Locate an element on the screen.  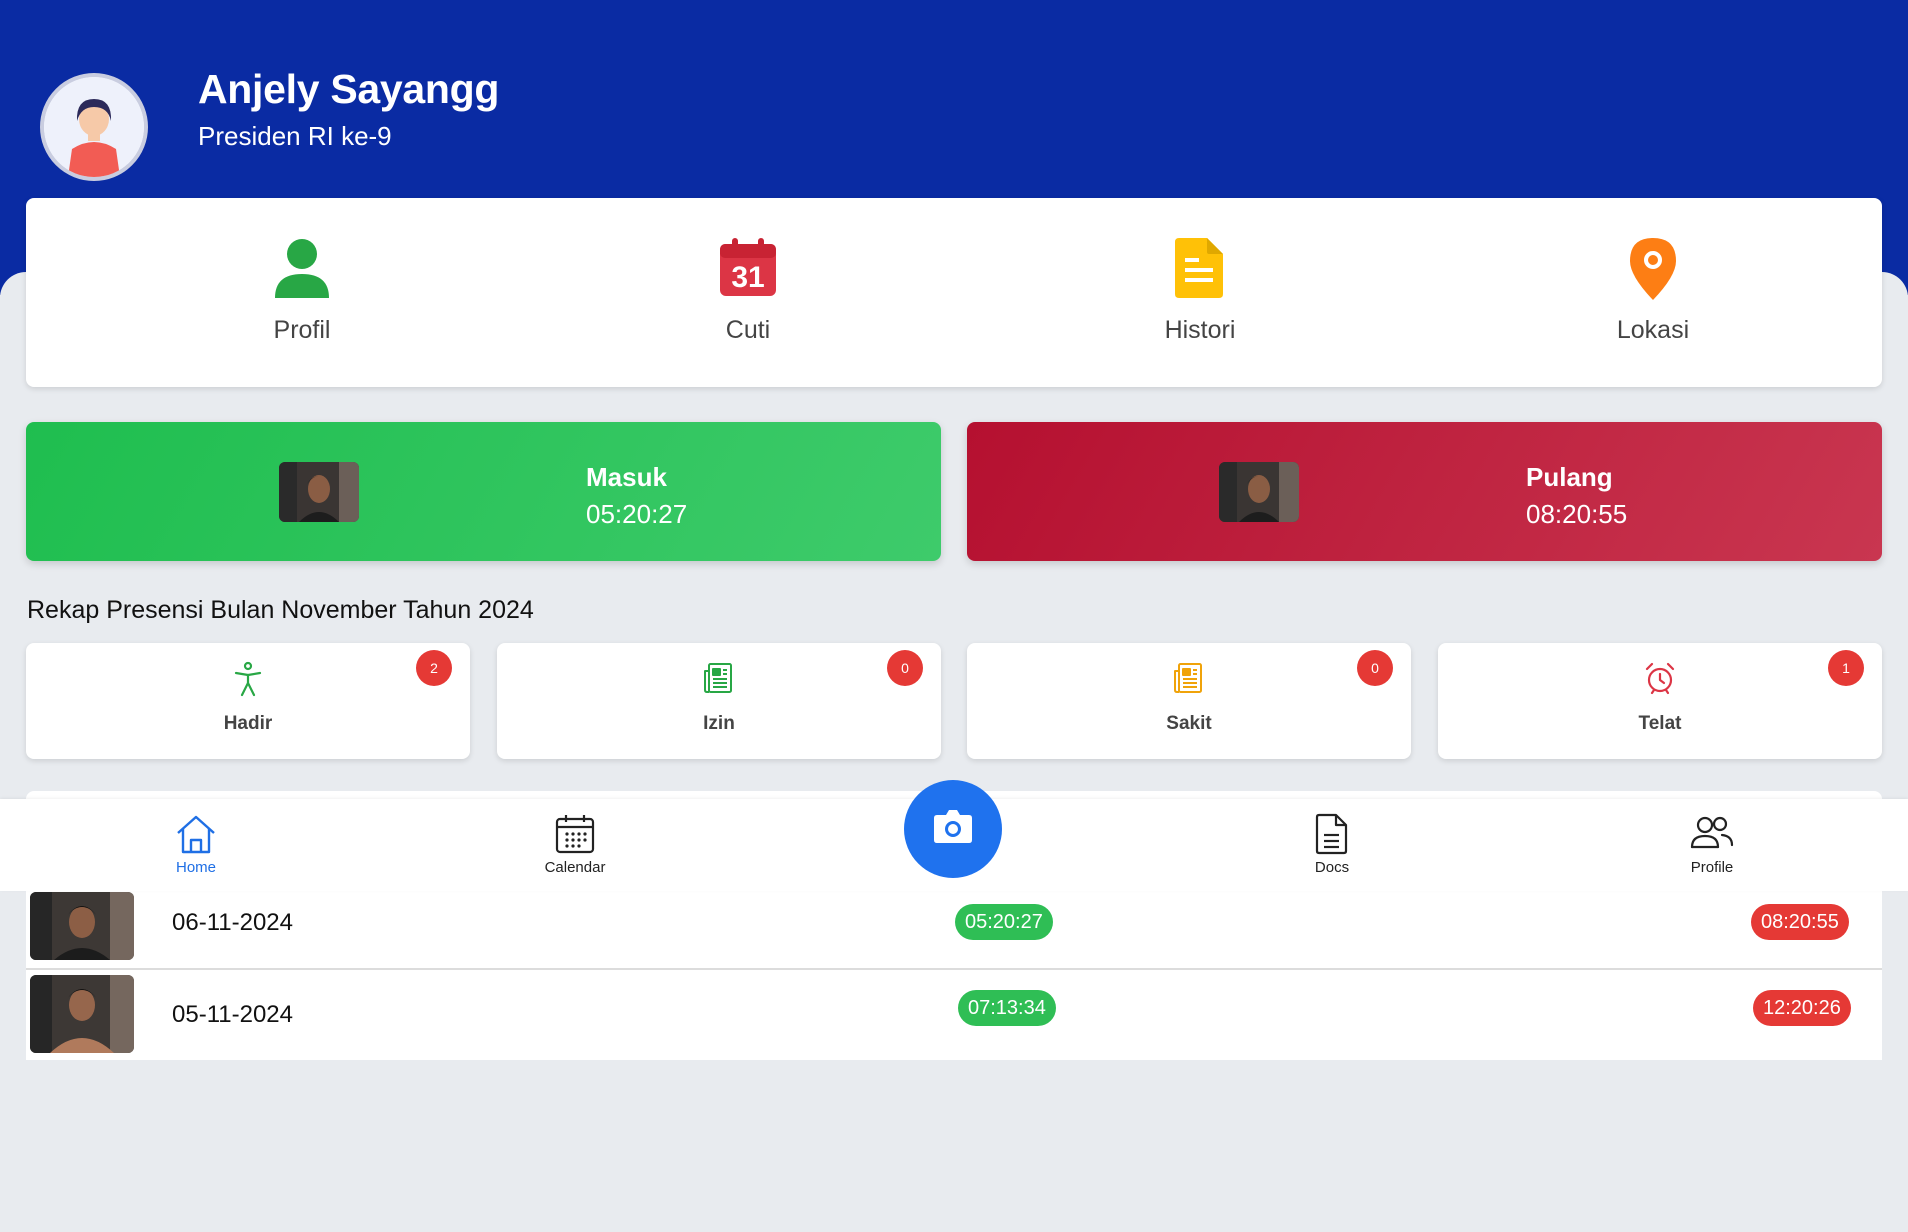
menu-cuti: 31 Cuti is located at coordinates (748, 291).